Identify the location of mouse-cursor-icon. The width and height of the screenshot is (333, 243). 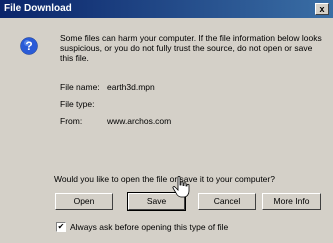
(181, 187).